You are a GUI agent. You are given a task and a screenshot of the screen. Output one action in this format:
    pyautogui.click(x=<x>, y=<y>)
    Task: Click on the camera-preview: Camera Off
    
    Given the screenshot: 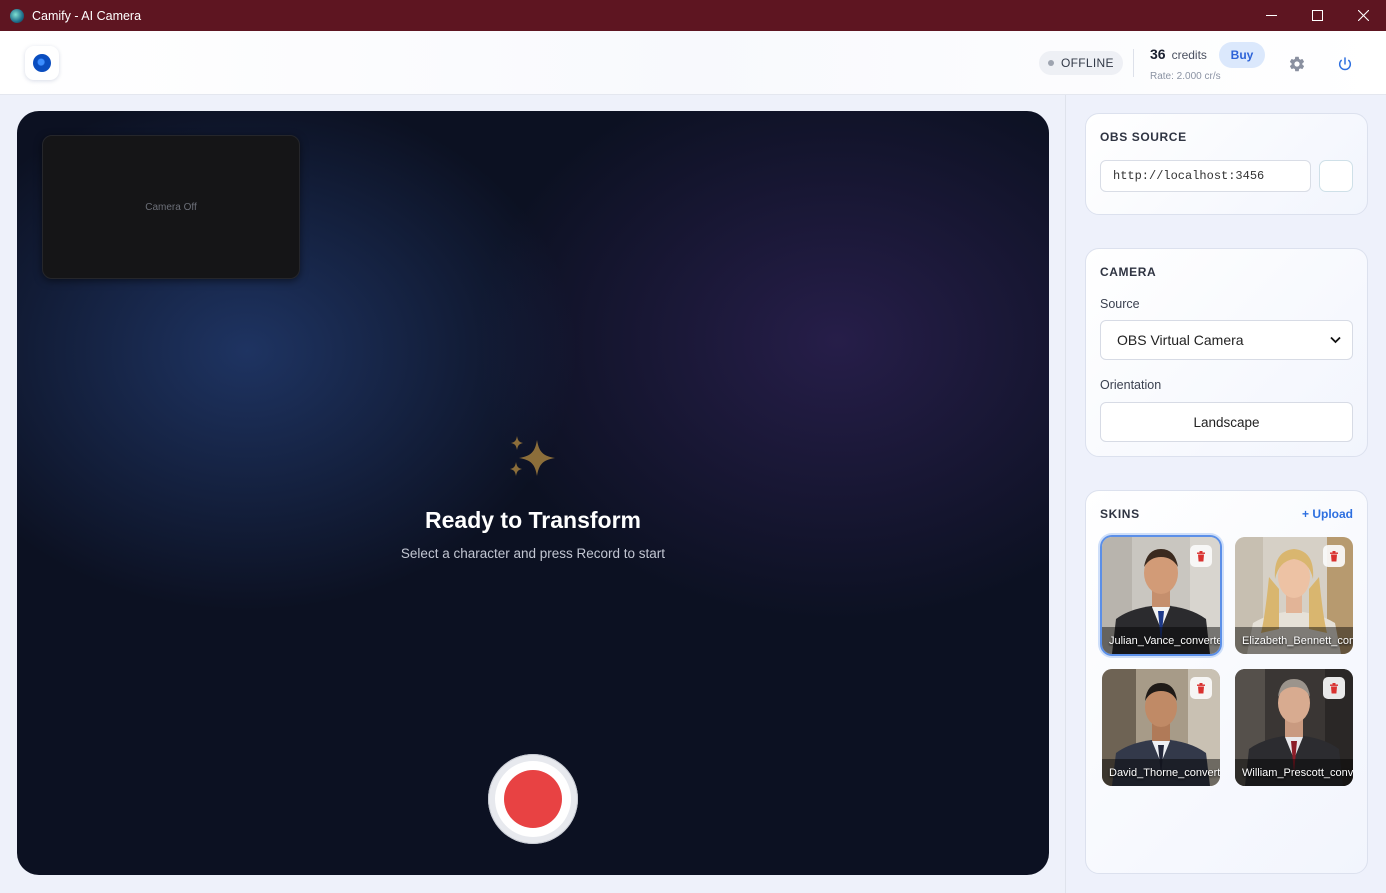 What is the action you would take?
    pyautogui.click(x=171, y=207)
    